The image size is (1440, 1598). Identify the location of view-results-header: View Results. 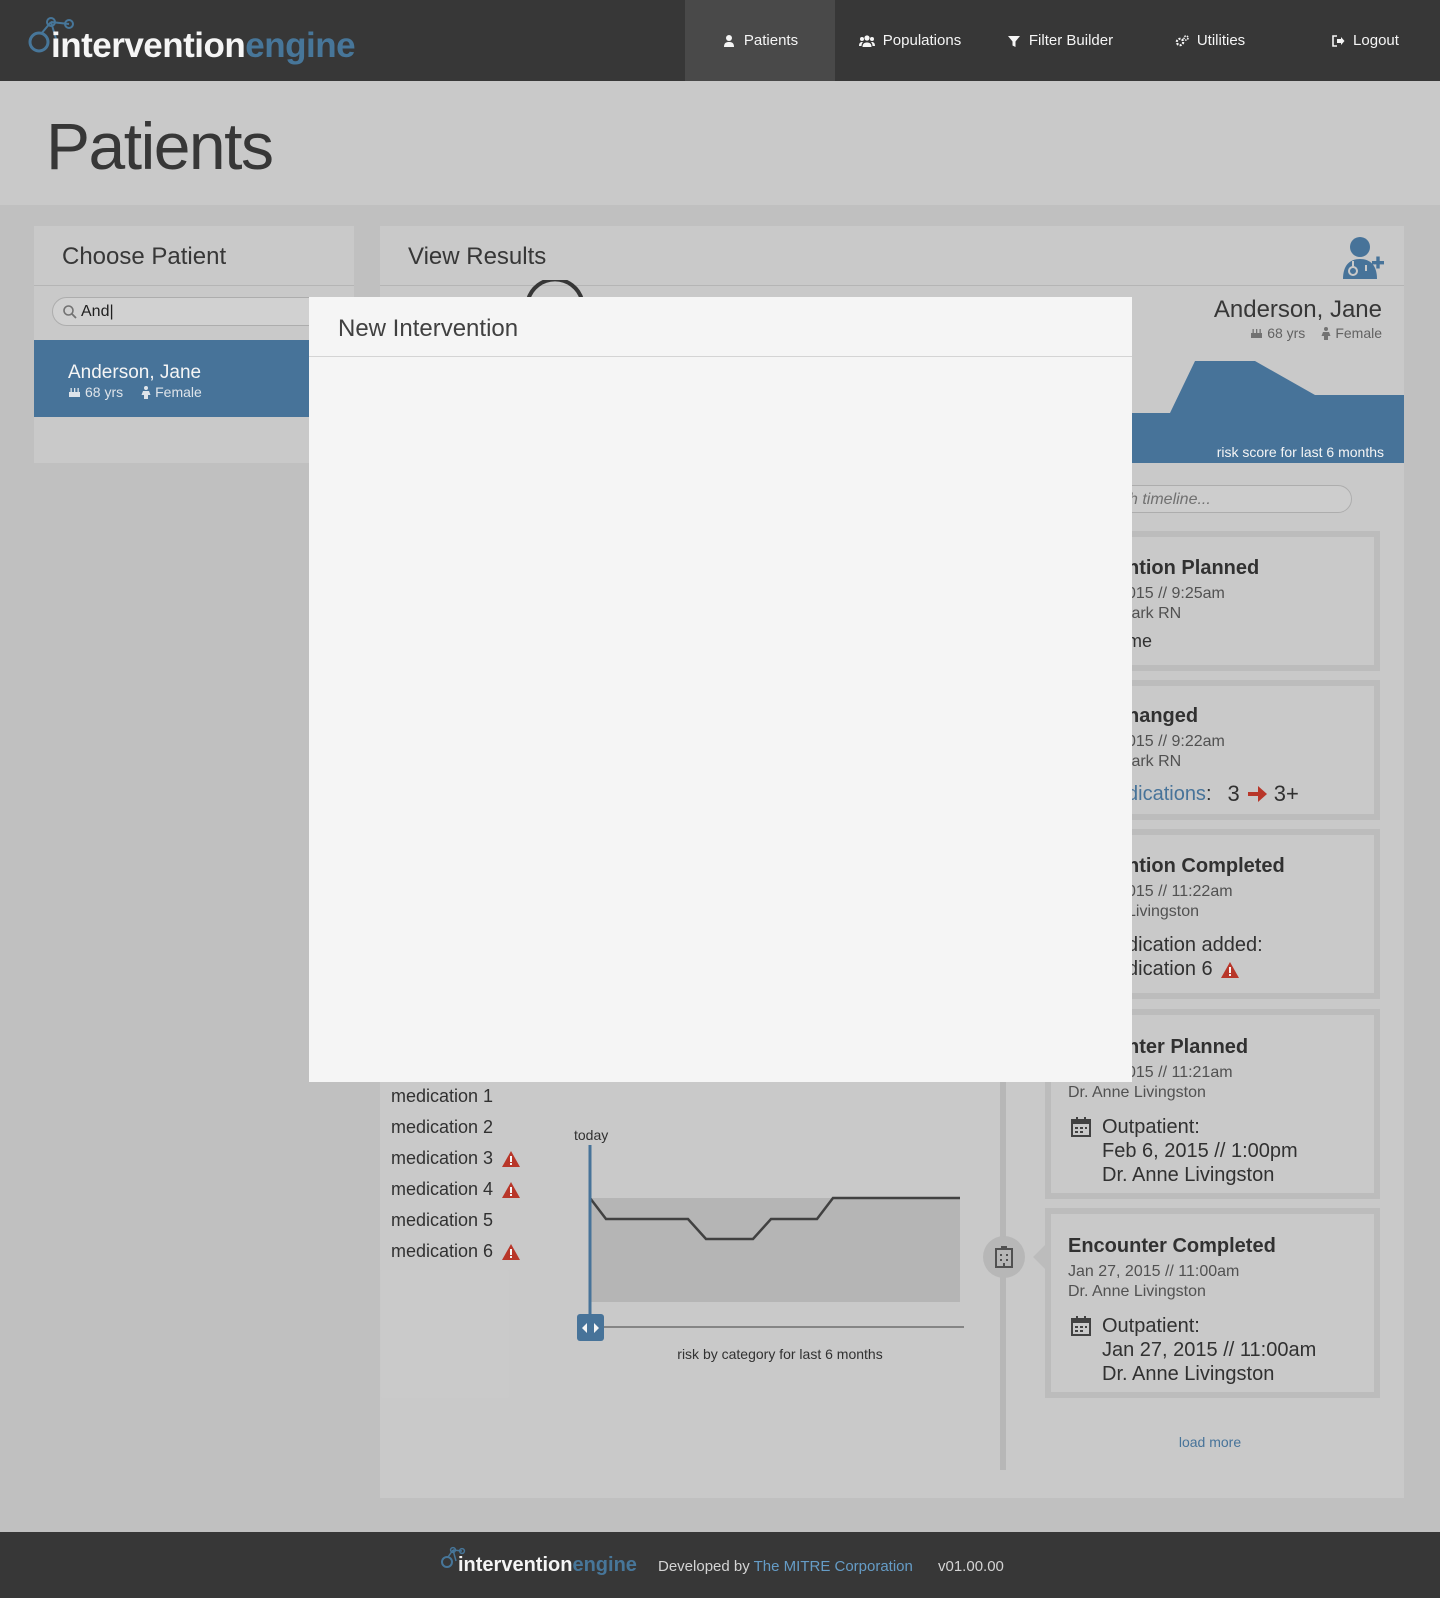
(892, 256).